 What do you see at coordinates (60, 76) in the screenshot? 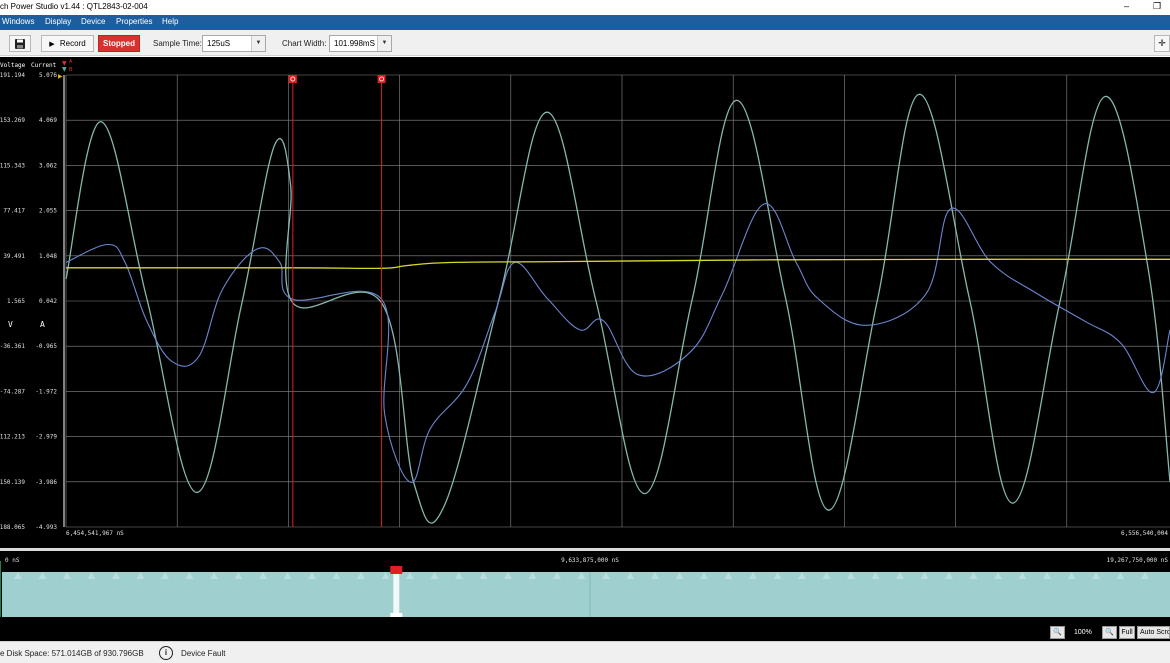
I see `marker-origin-glyph: ▶` at bounding box center [60, 76].